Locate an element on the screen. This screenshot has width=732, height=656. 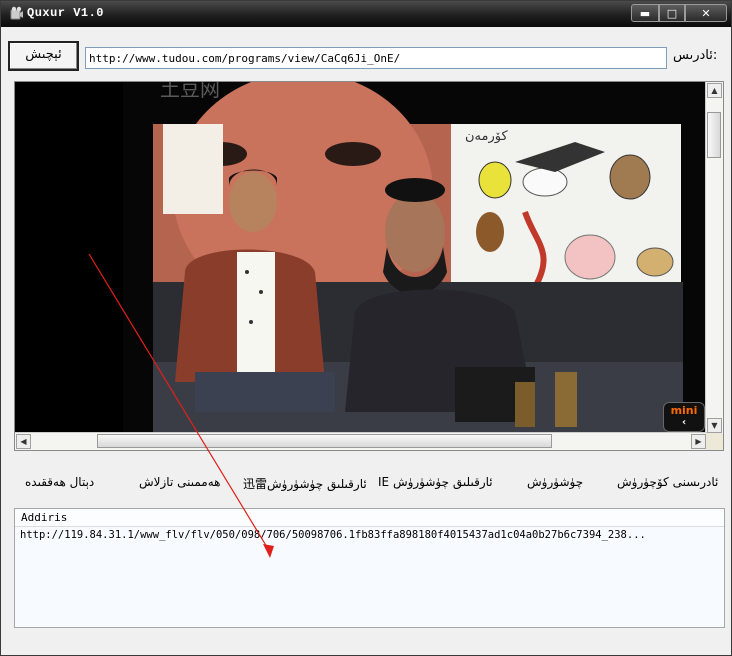
video-watermark: 土豆网 is located at coordinates (190, 91).